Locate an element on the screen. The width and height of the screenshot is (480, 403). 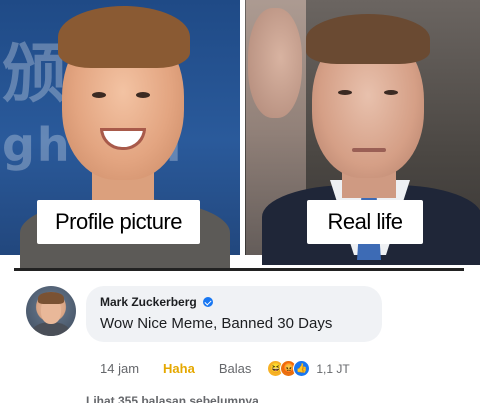
view-previous-replies-link: Lihat 355 balasan sebelumnya is located at coordinates (172, 398).